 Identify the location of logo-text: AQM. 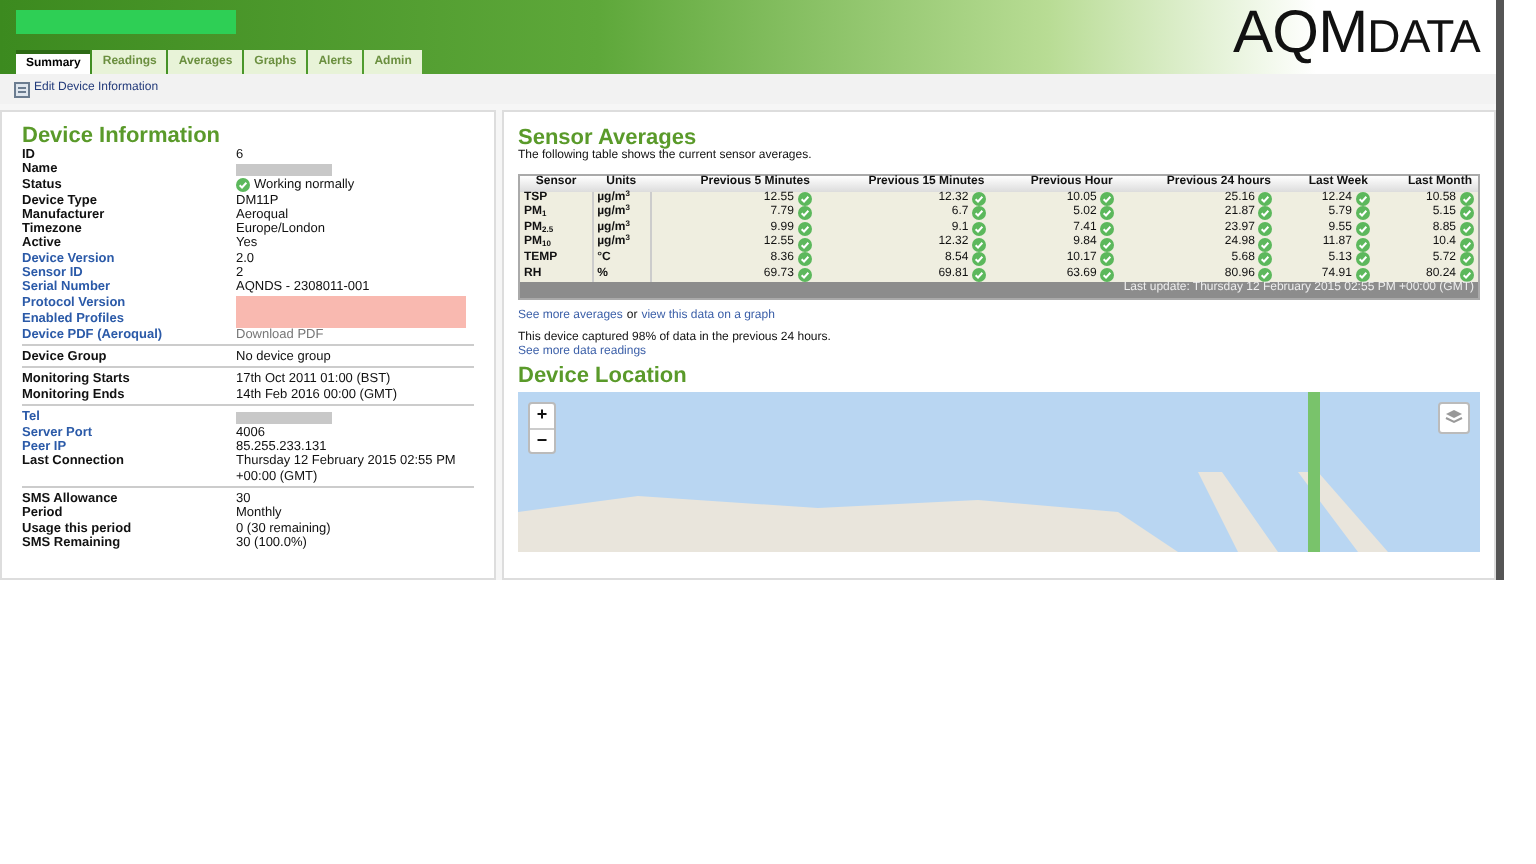
(1300, 34).